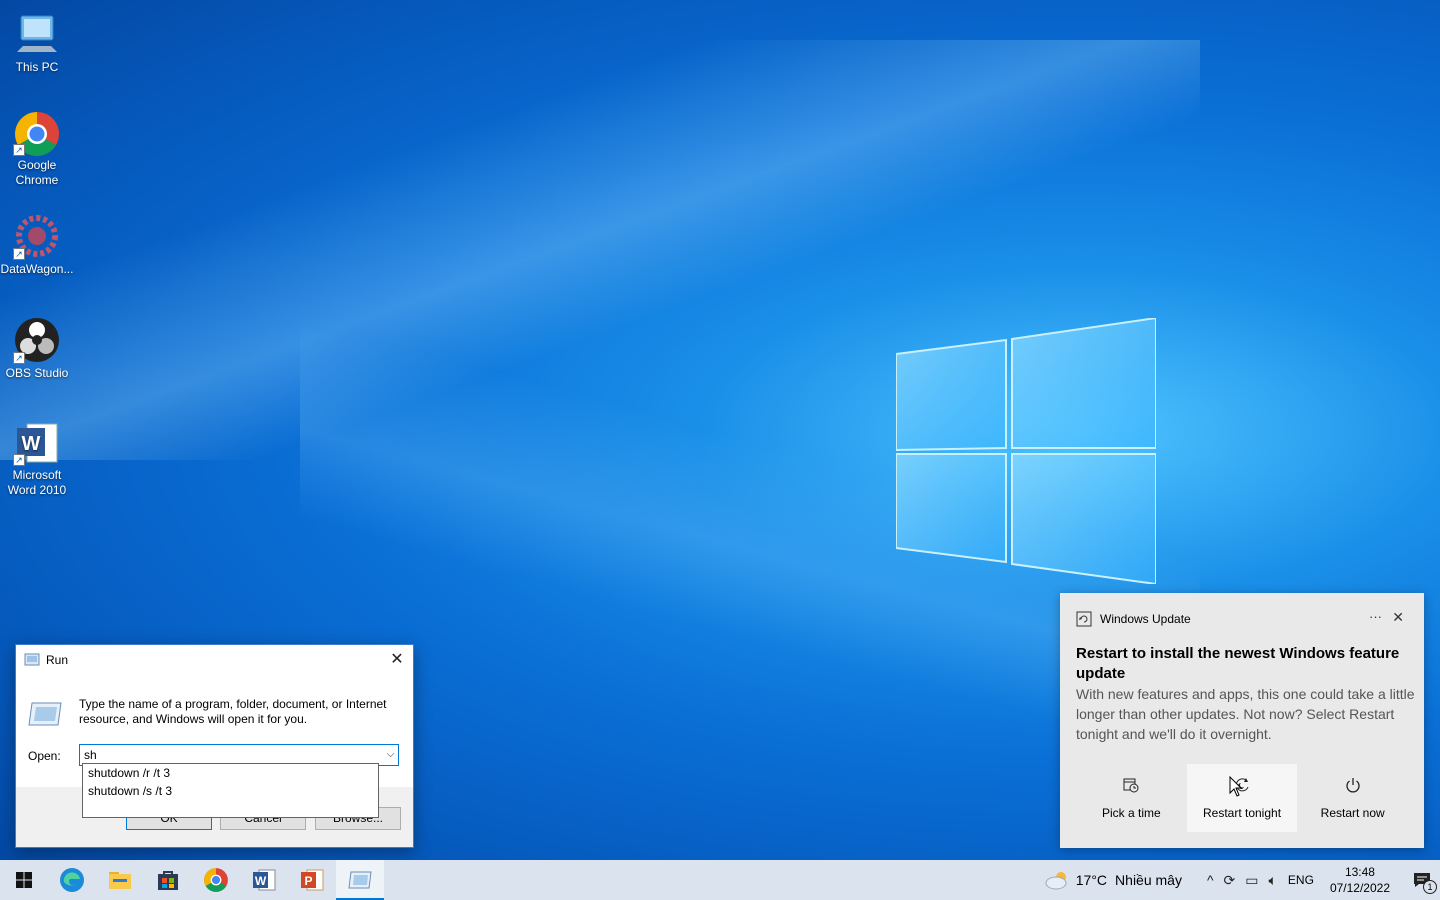 The image size is (1440, 900). Describe the element at coordinates (1230, 880) in the screenshot. I see `update-icon: ⟳` at that location.